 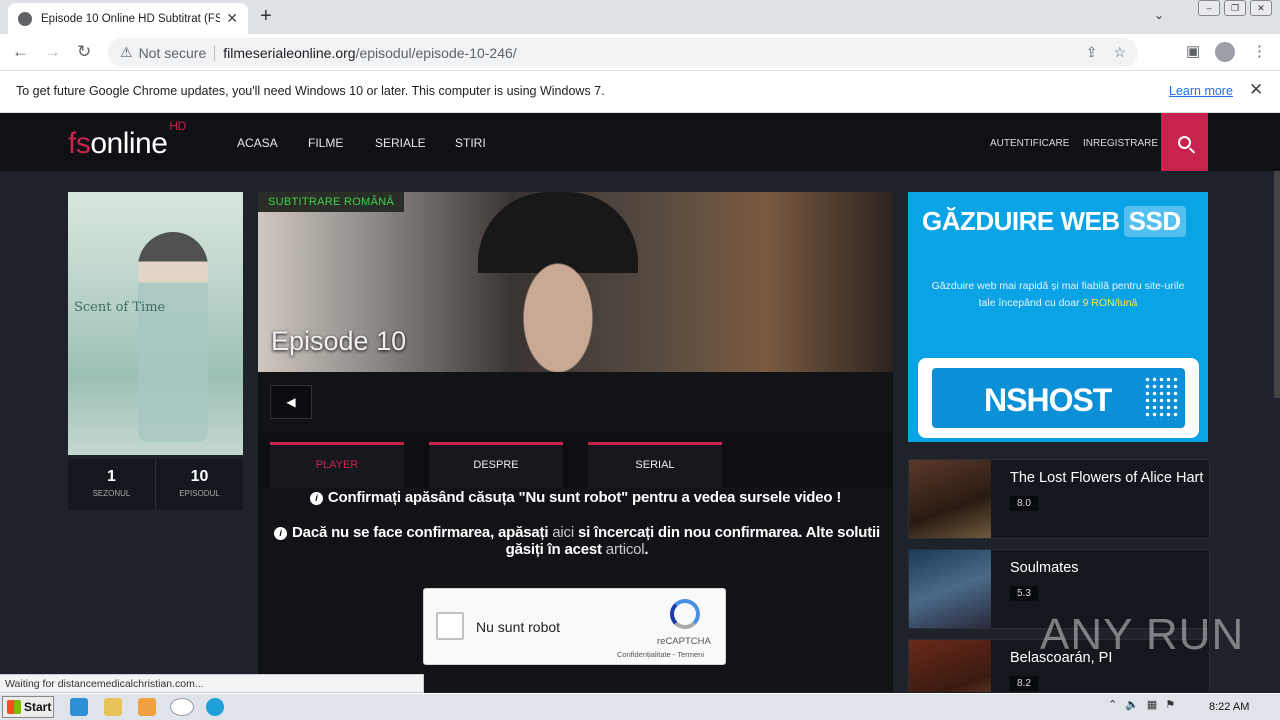 What do you see at coordinates (1259, 51) in the screenshot?
I see `menu-kebab-icon: ⋮` at bounding box center [1259, 51].